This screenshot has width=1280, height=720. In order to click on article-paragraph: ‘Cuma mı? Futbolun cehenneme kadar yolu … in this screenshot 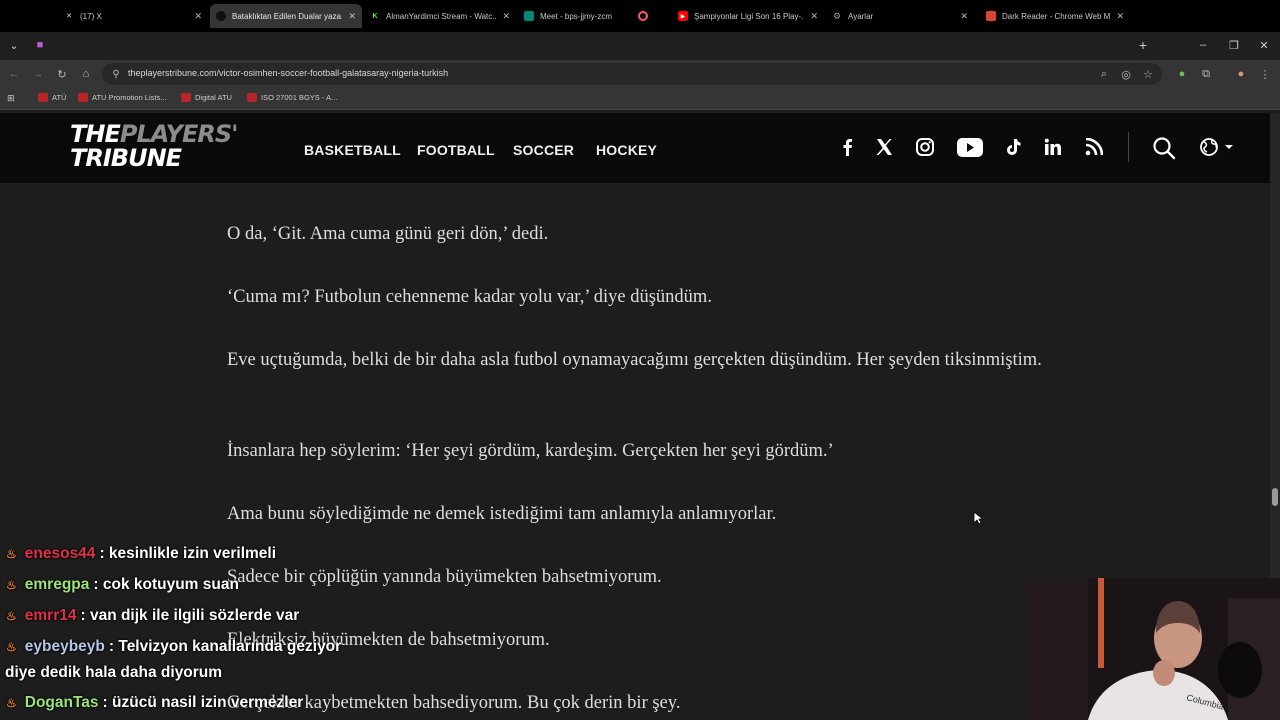, I will do `click(469, 297)`.